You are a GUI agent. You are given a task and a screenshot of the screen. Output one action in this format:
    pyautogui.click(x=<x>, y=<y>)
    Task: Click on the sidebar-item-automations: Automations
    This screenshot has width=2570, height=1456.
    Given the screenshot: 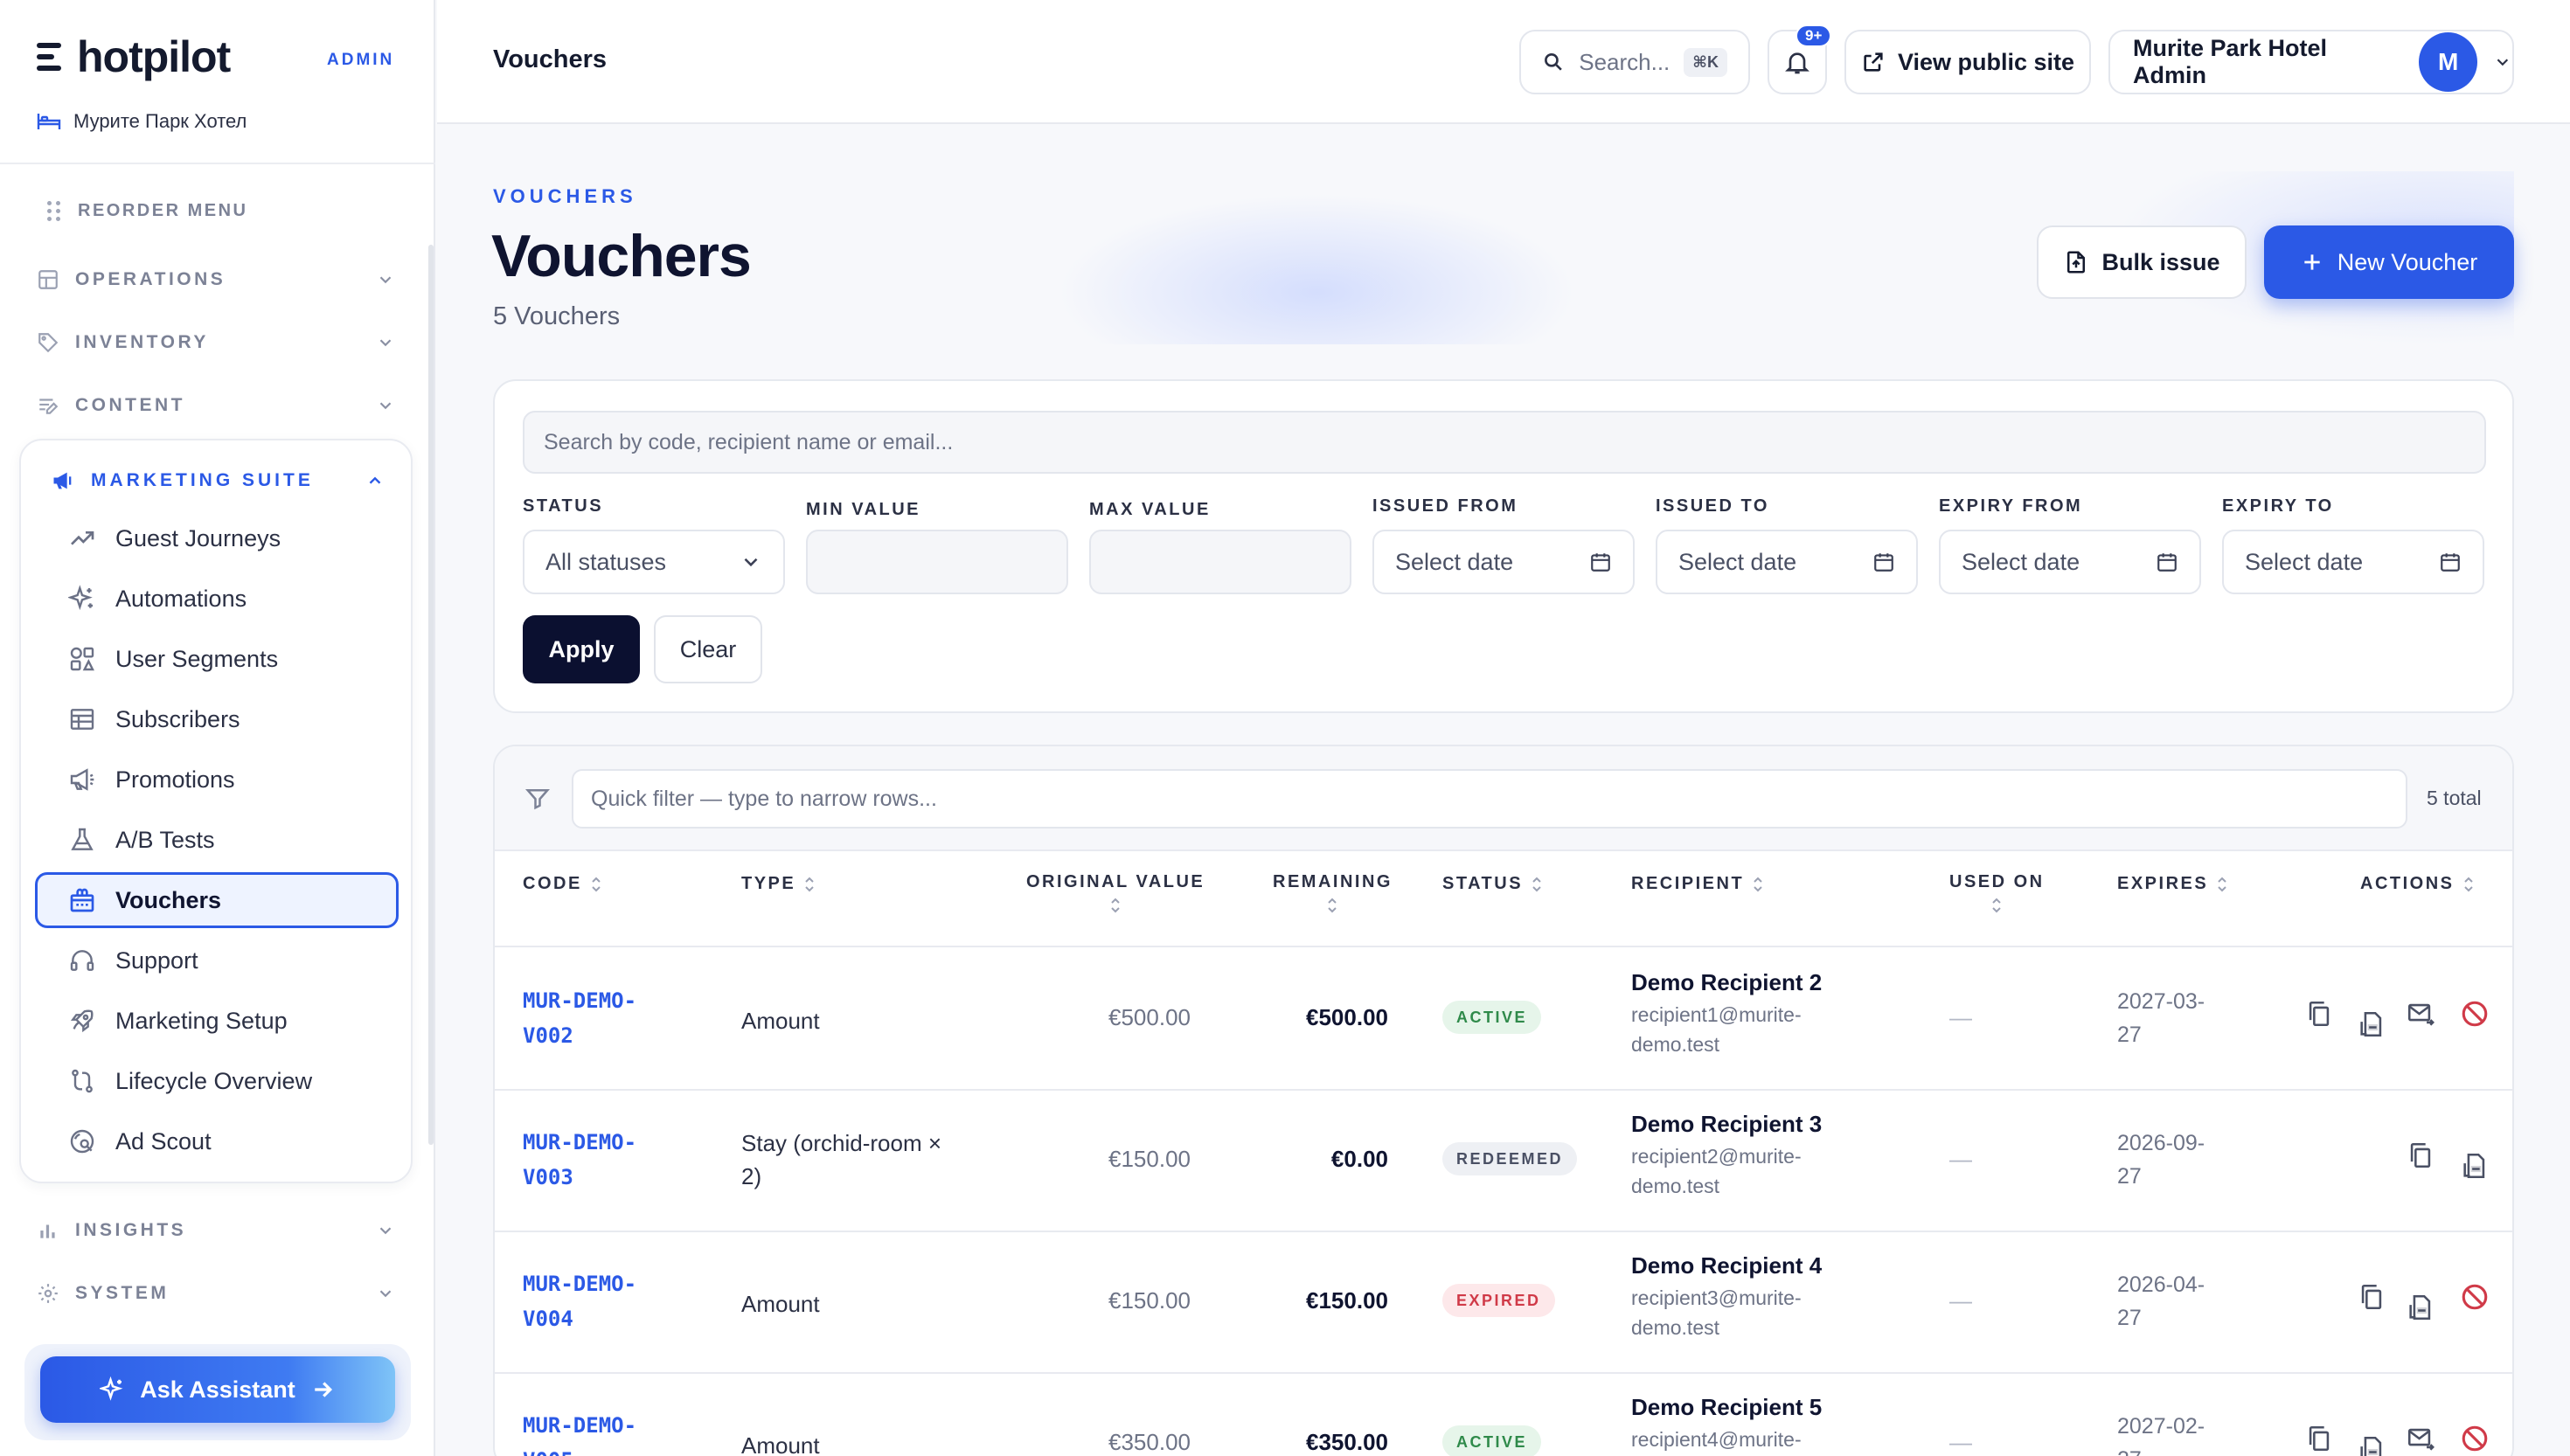 What is the action you would take?
    pyautogui.click(x=217, y=599)
    